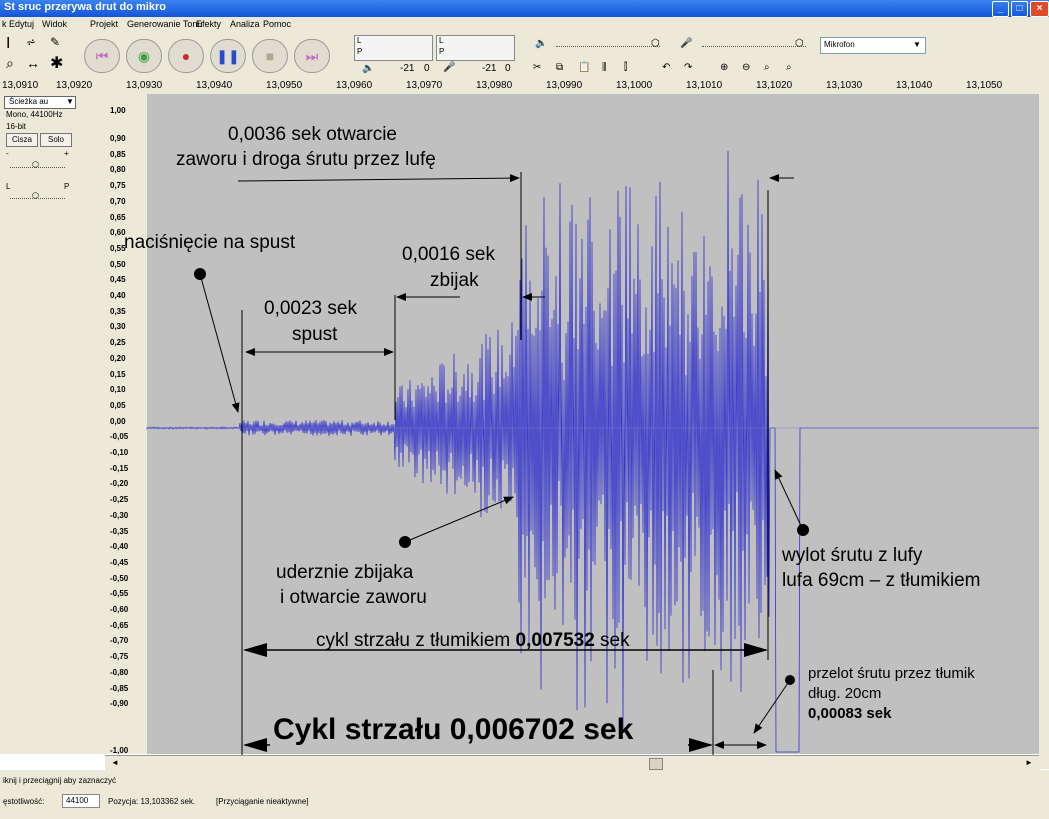 Image resolution: width=1049 pixels, height=819 pixels. I want to click on valve-open-label: i otwarcie zaworu, so click(353, 597).